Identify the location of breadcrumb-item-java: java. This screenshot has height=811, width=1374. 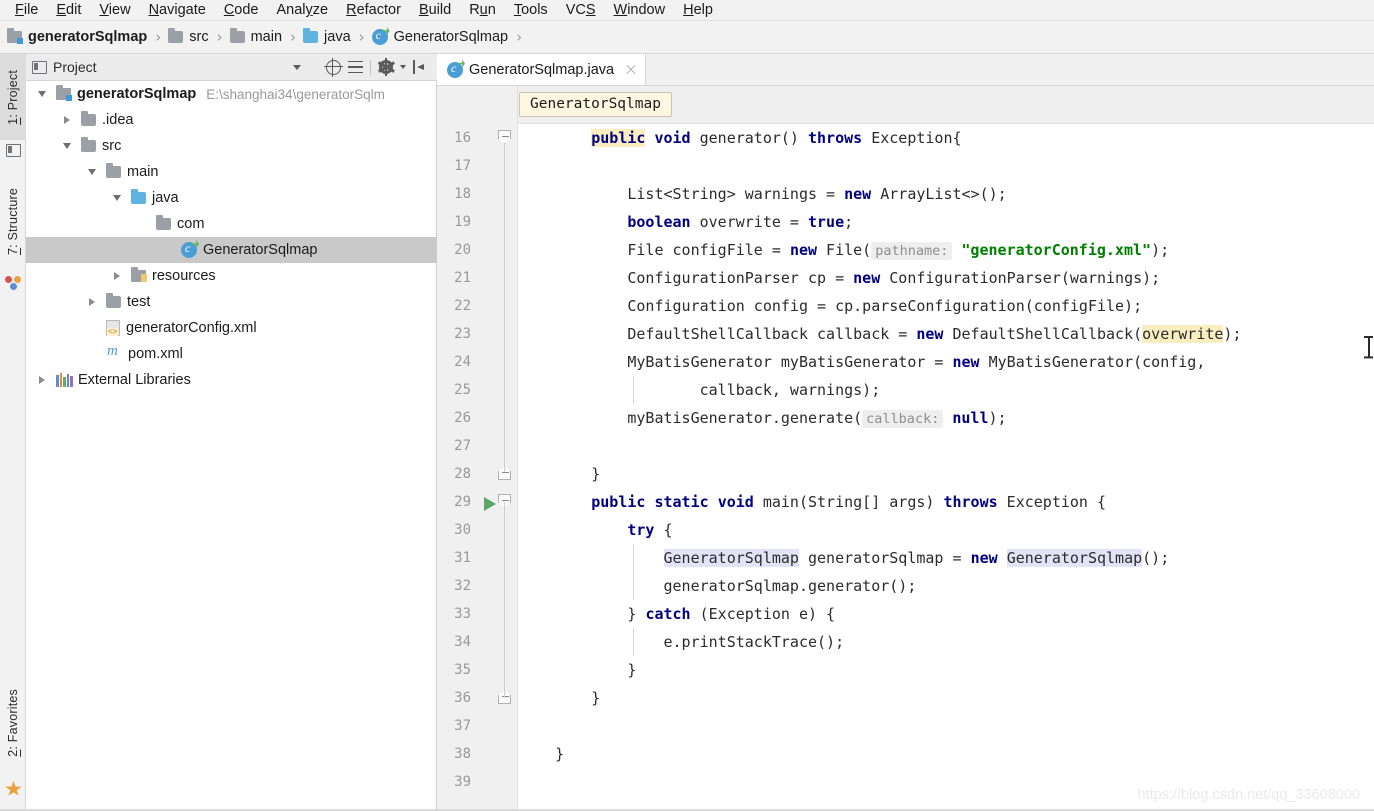
(327, 37).